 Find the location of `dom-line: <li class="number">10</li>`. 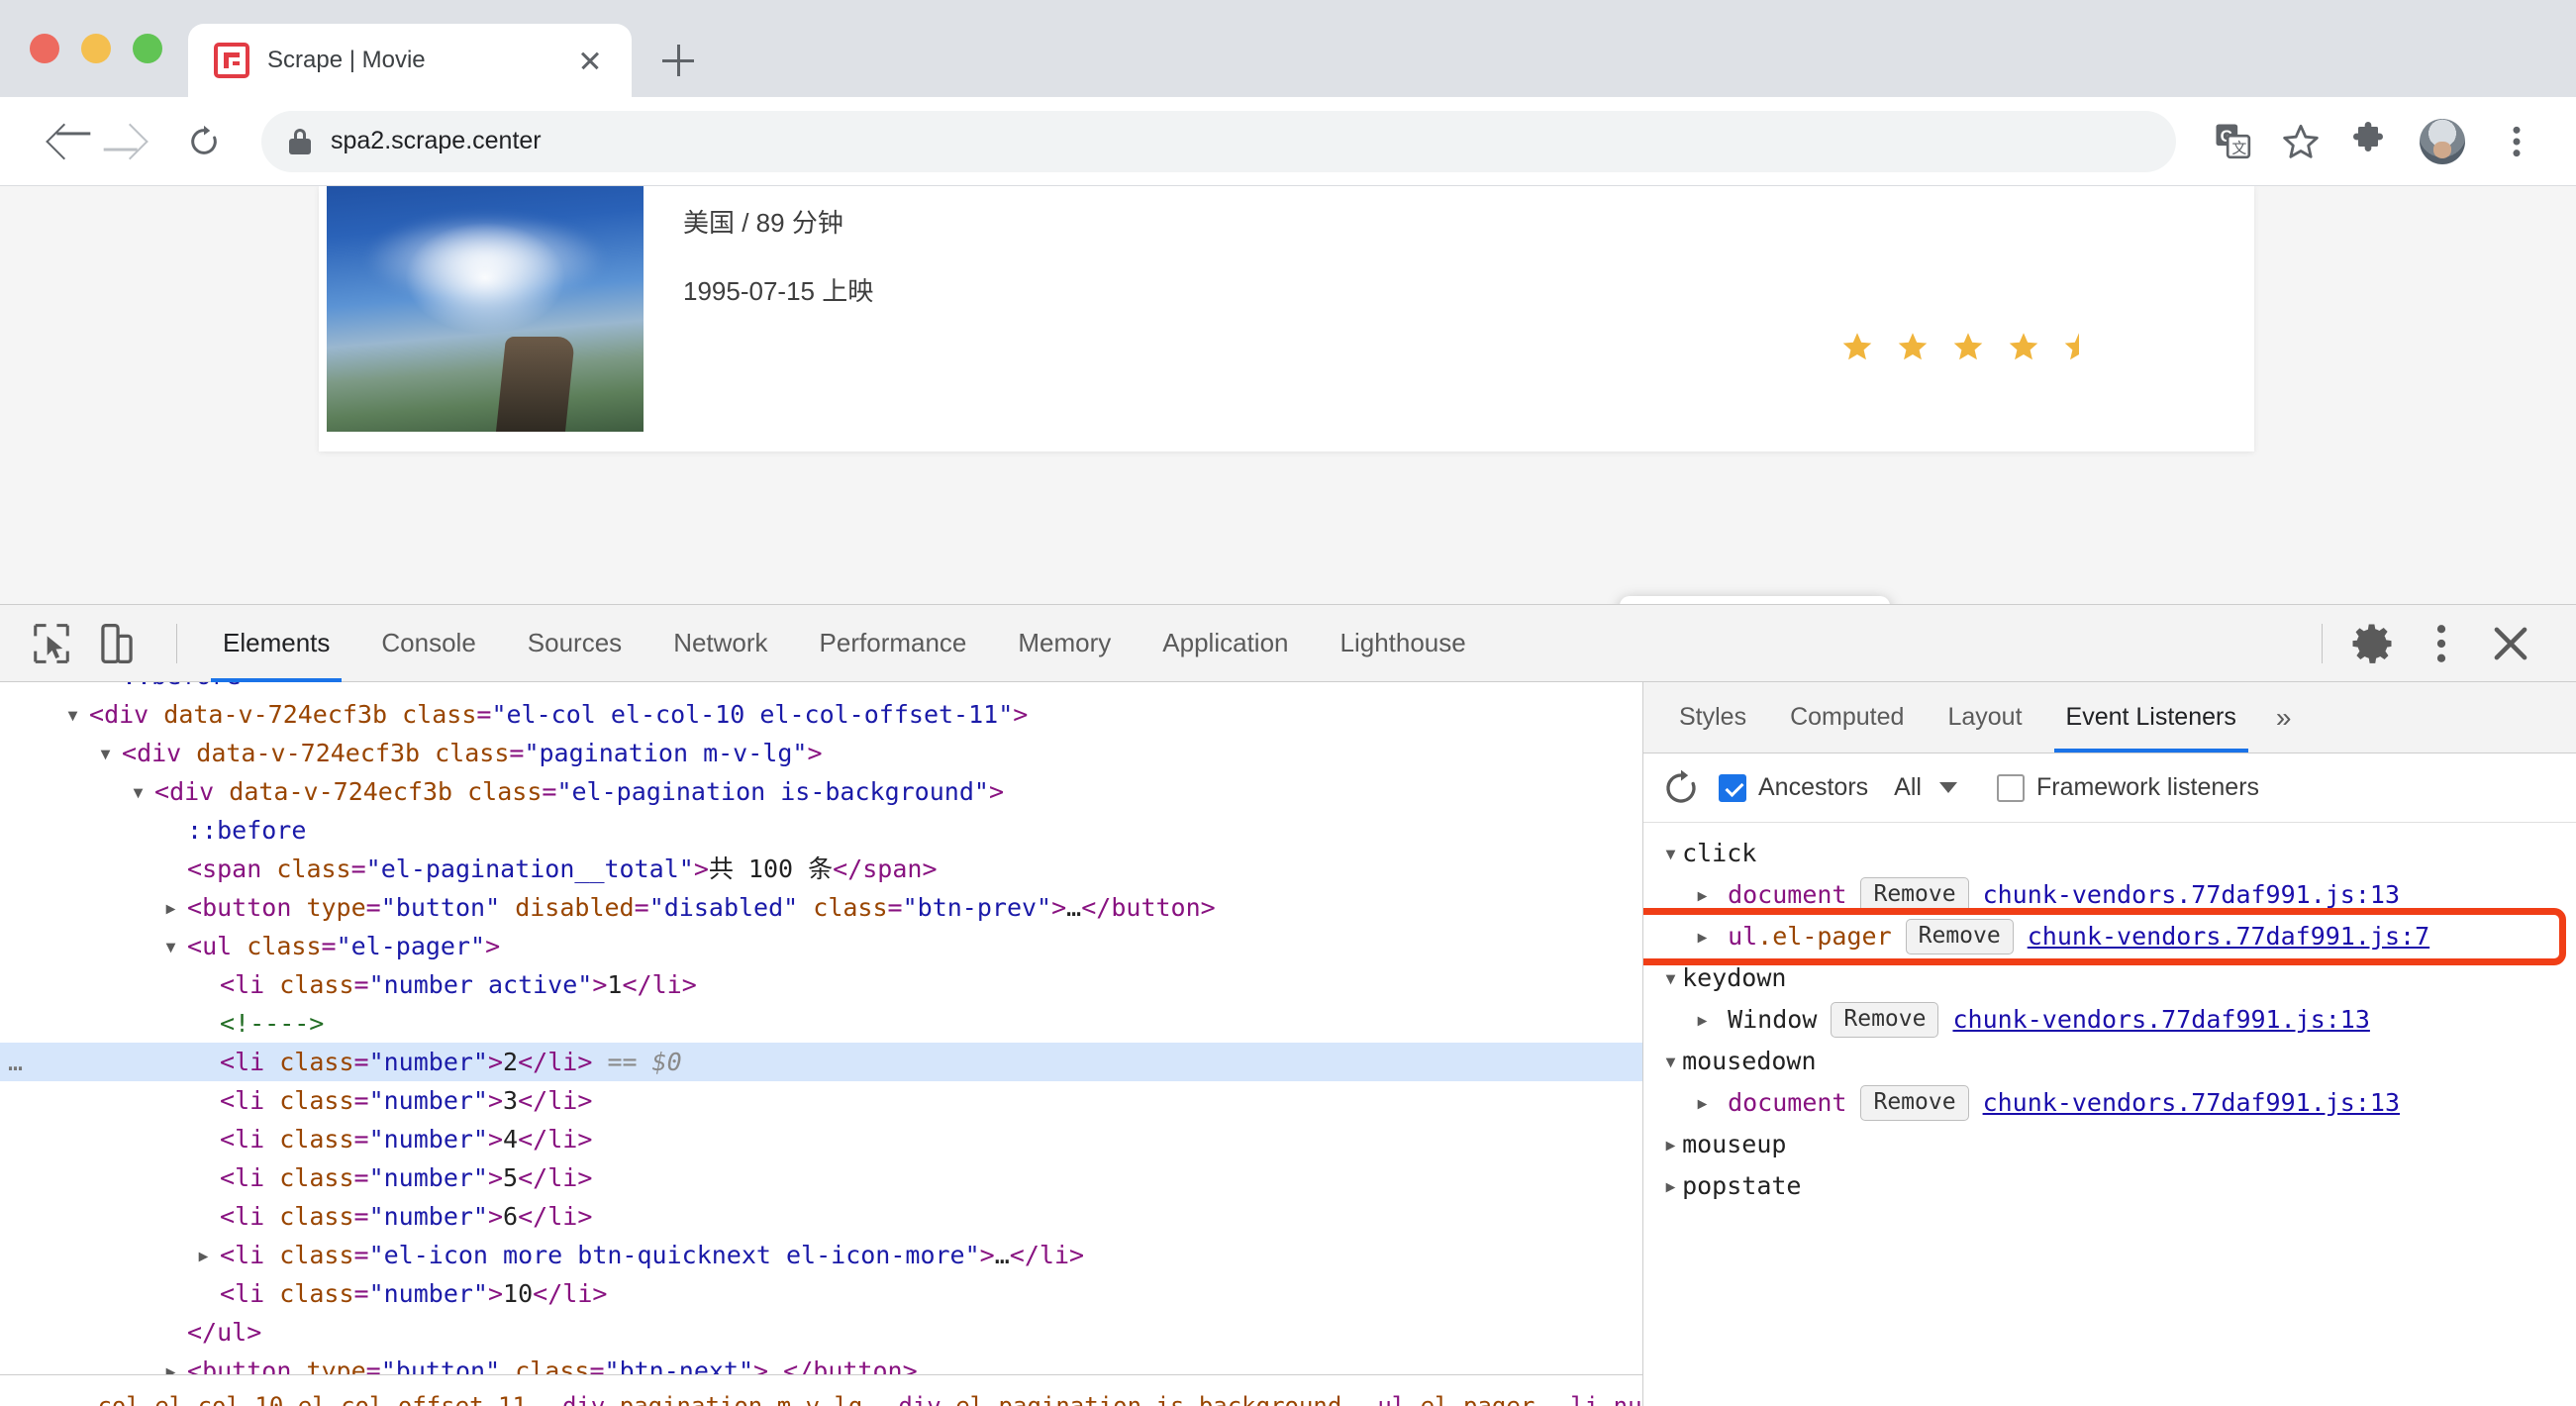

dom-line: <li class="number">10</li> is located at coordinates (821, 1294).